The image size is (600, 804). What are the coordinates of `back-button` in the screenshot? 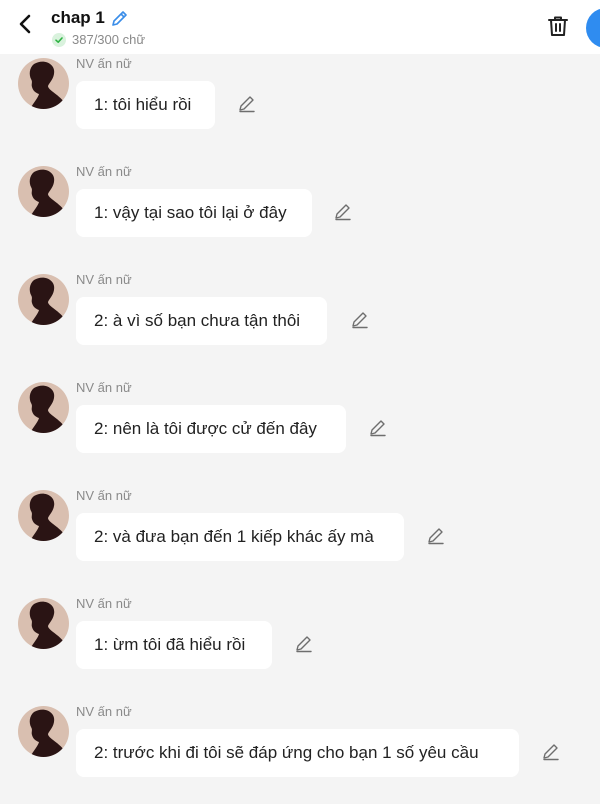 It's located at (26, 24).